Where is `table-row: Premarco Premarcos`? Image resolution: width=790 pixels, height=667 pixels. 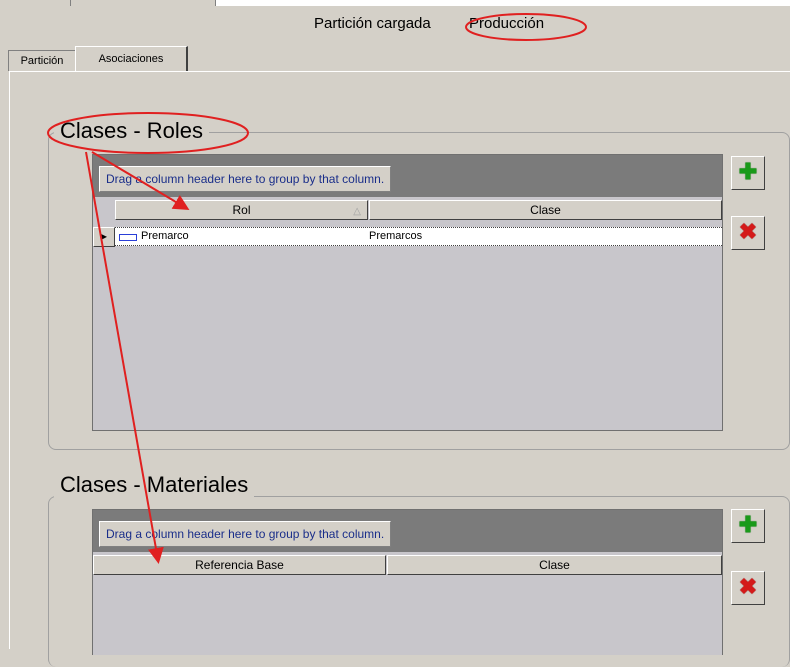 table-row: Premarco Premarcos is located at coordinates (418, 236).